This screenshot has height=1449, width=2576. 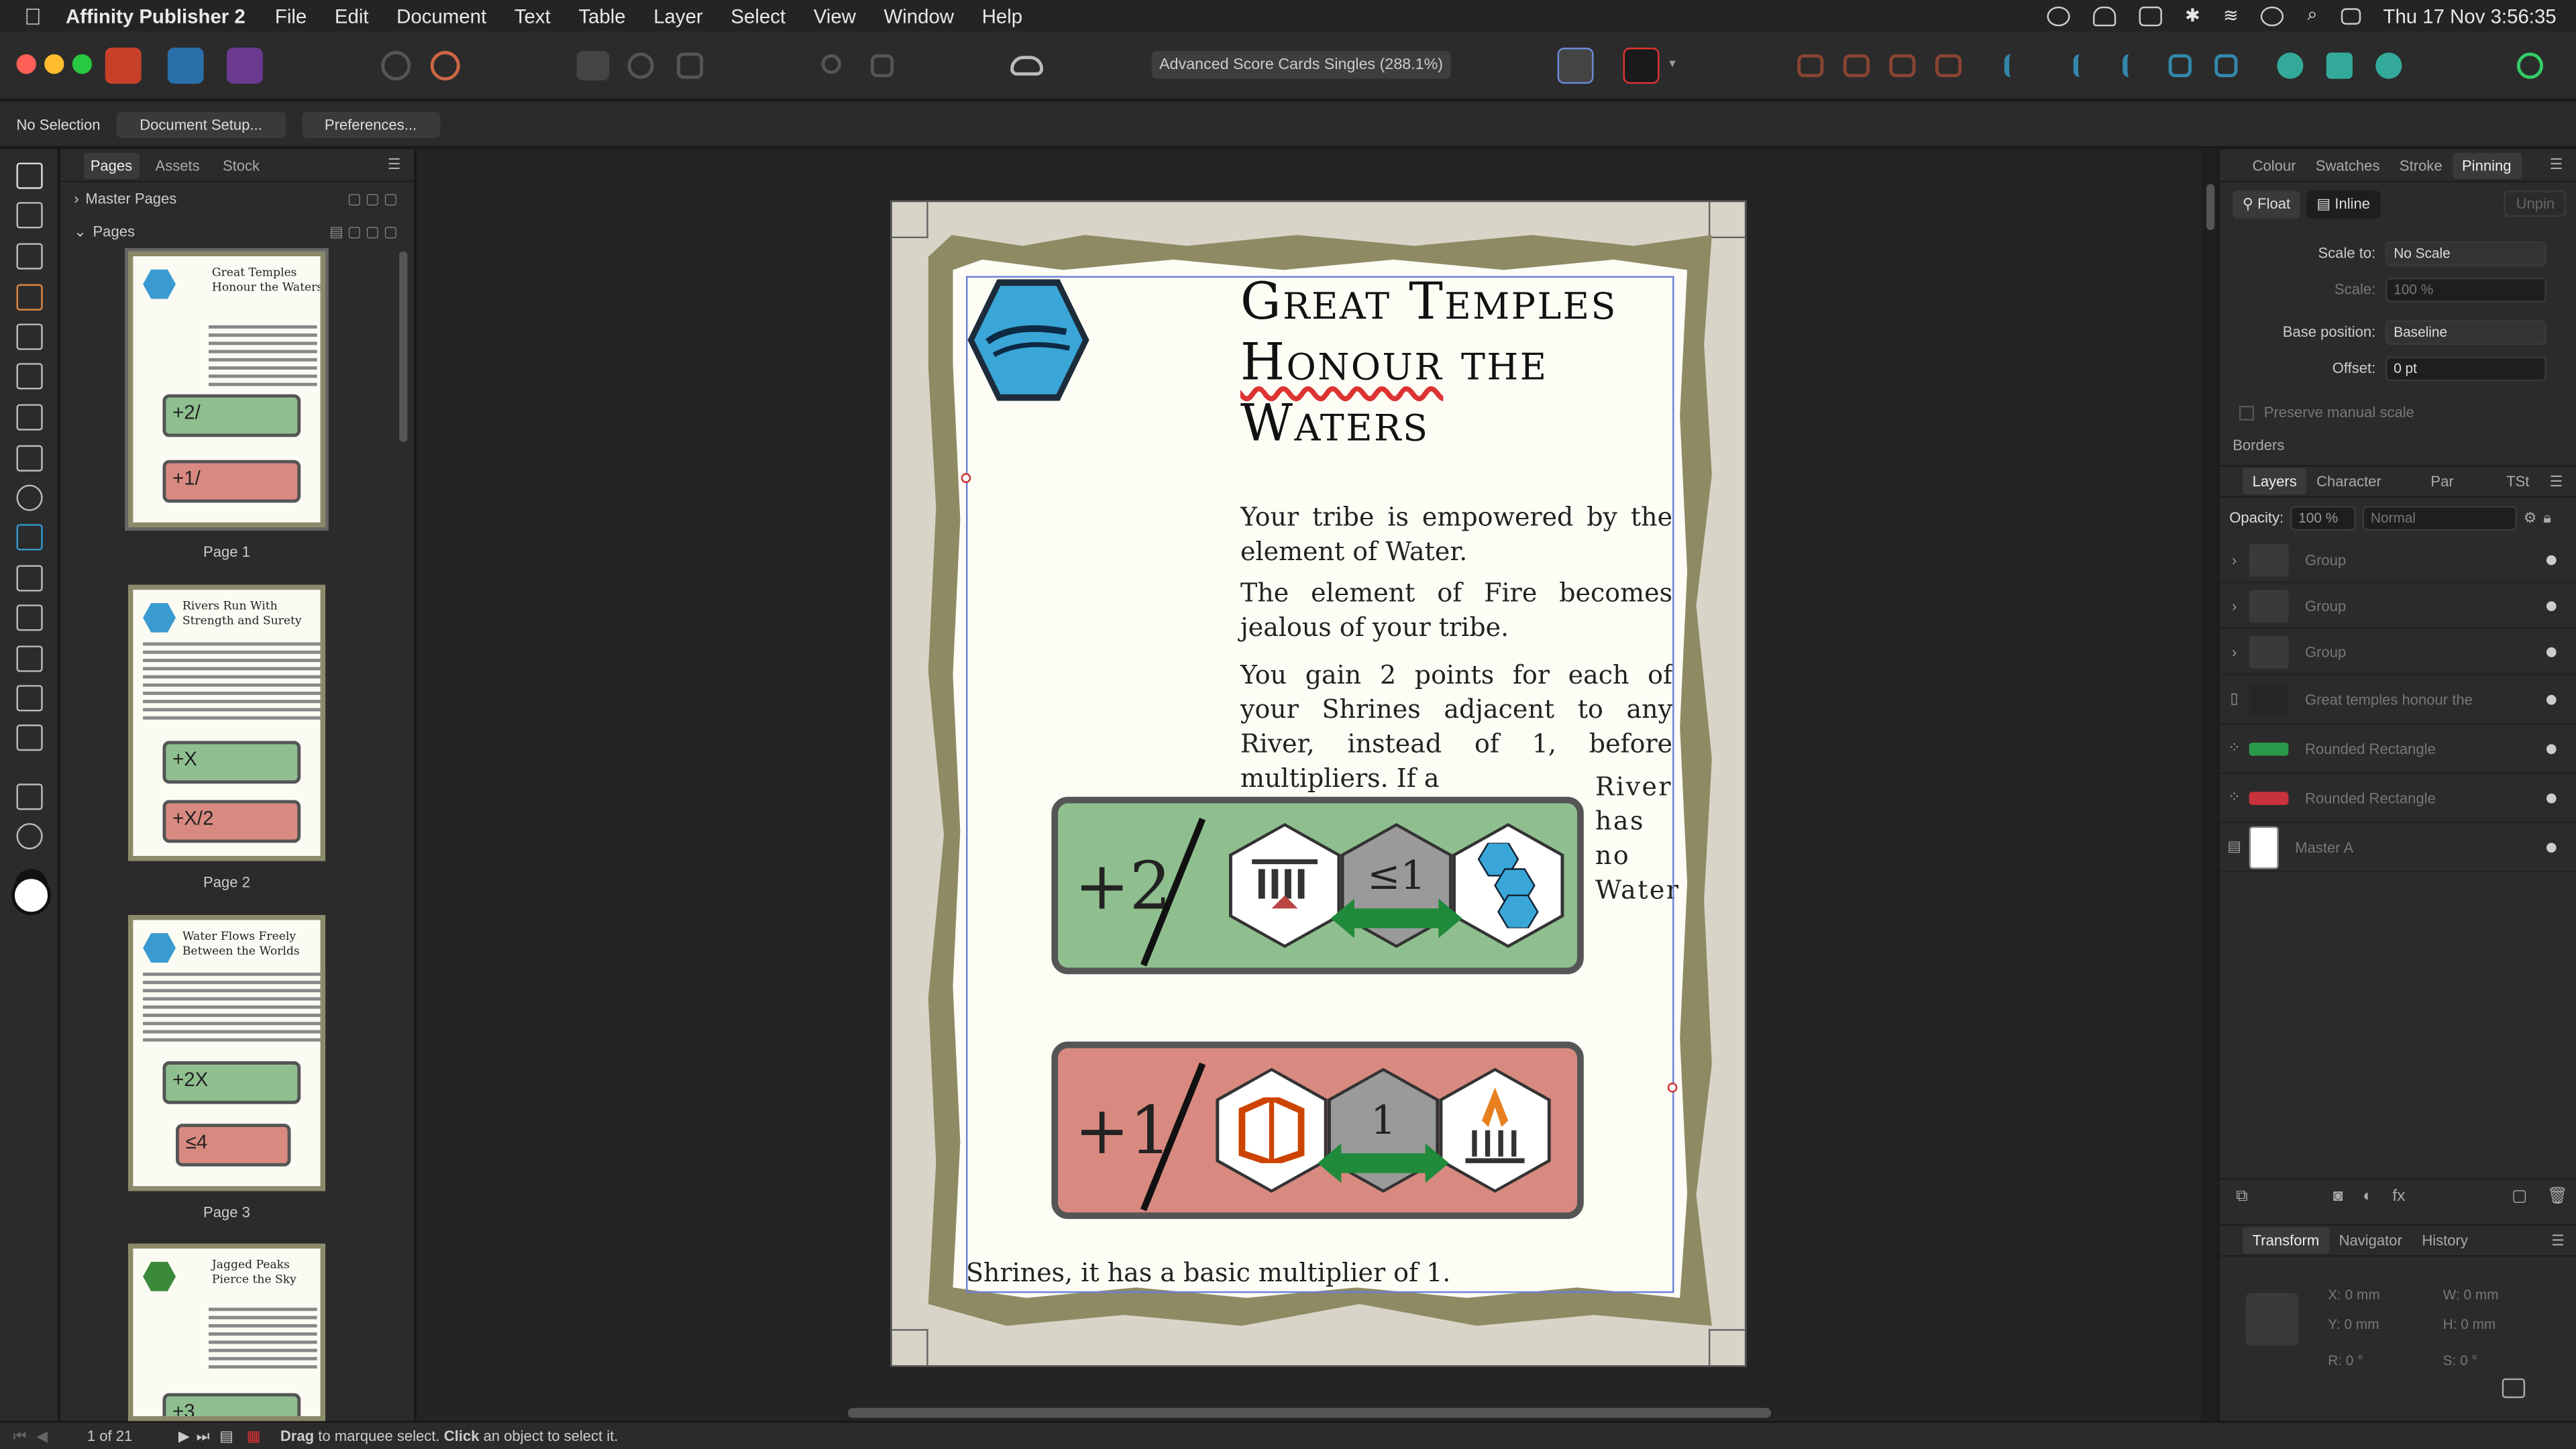 I want to click on photo-persona-icon, so click(x=244, y=66).